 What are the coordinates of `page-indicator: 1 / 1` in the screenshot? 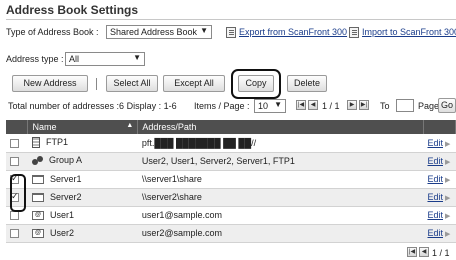 It's located at (331, 106).